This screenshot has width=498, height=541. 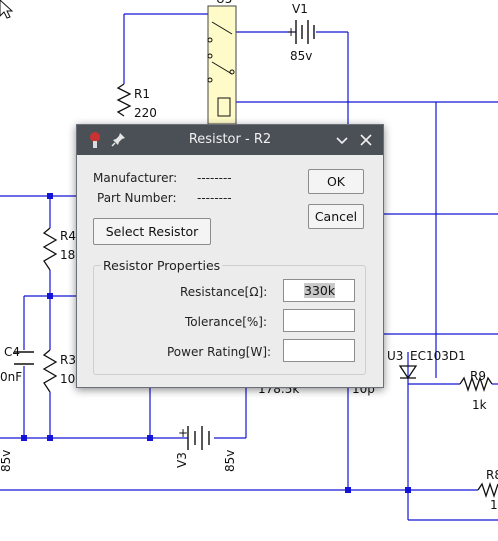 What do you see at coordinates (145, 113) in the screenshot?
I see `r1-value-label: 220` at bounding box center [145, 113].